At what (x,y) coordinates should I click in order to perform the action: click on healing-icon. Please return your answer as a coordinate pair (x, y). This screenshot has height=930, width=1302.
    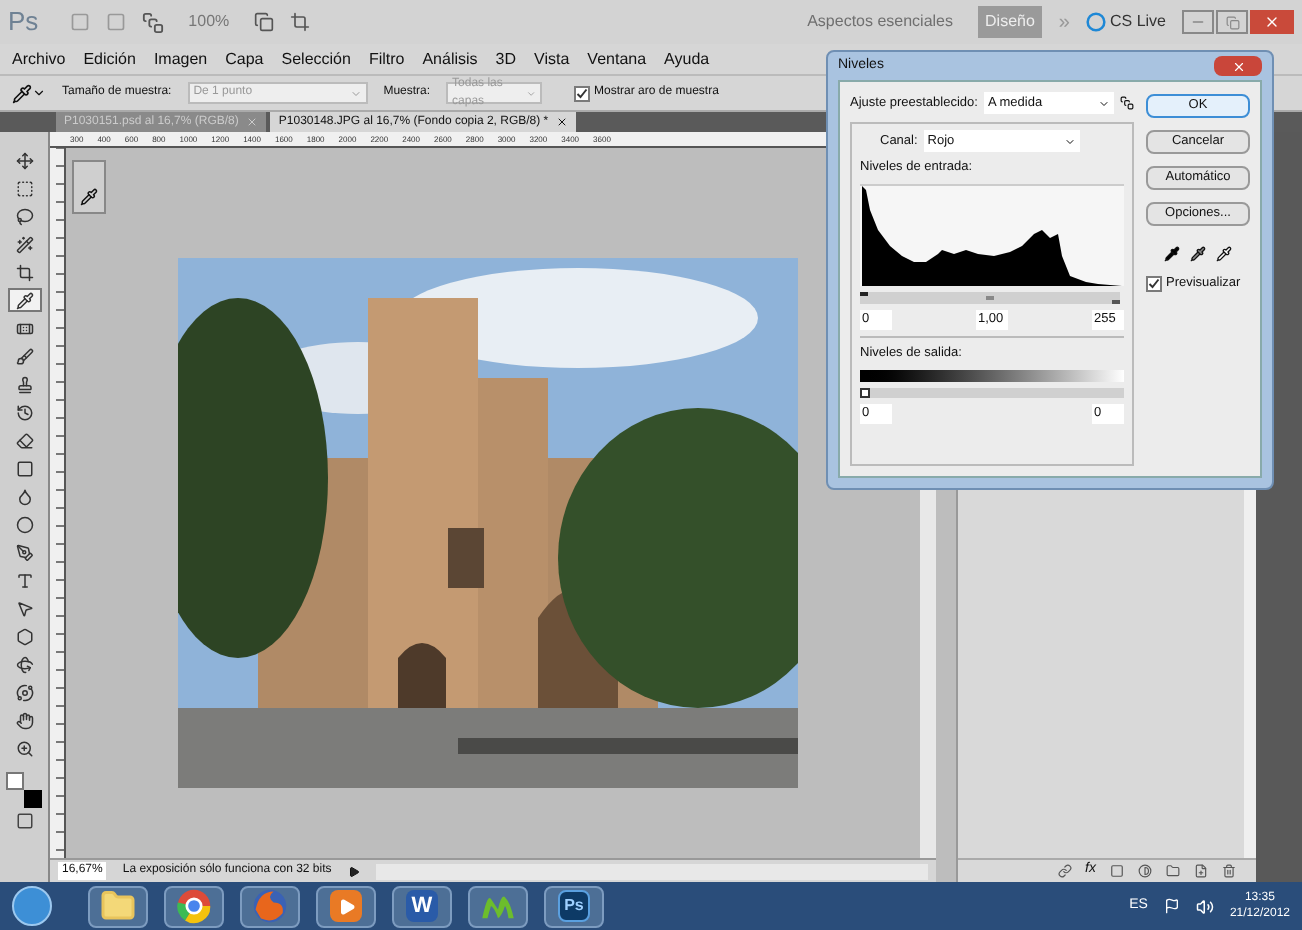
    Looking at the image, I should click on (24, 328).